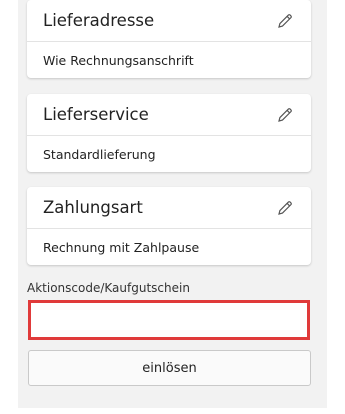 The width and height of the screenshot is (345, 414). I want to click on card-title: Lieferadresse, so click(99, 20).